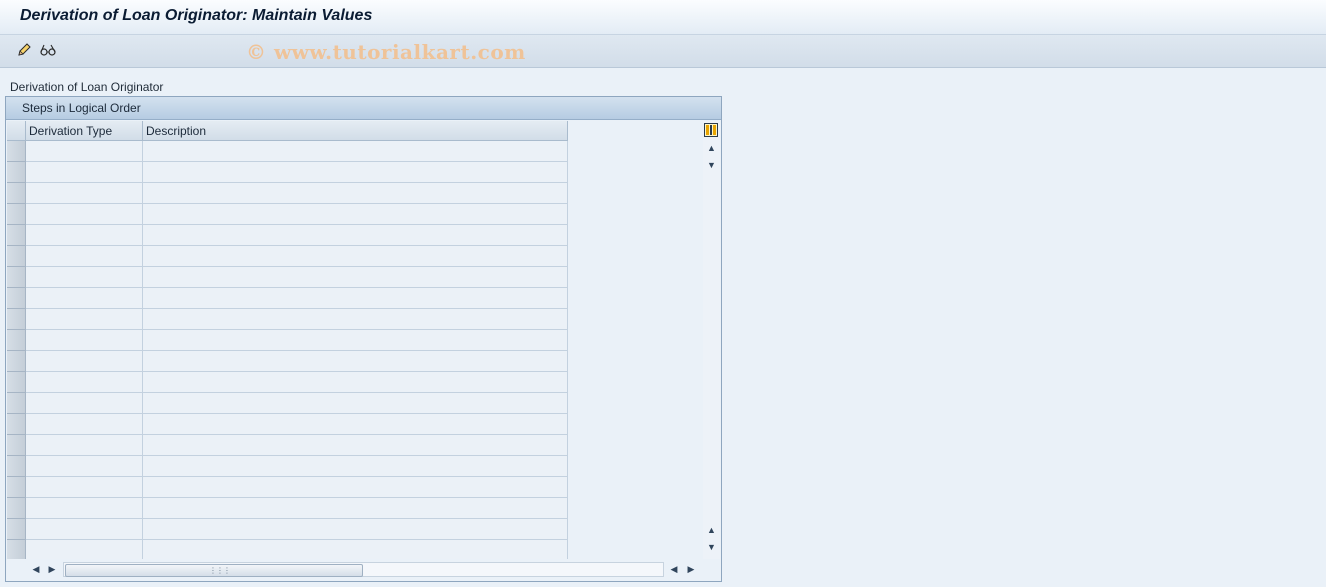  What do you see at coordinates (36, 569) in the screenshot?
I see `scroll-left-icon: ◀` at bounding box center [36, 569].